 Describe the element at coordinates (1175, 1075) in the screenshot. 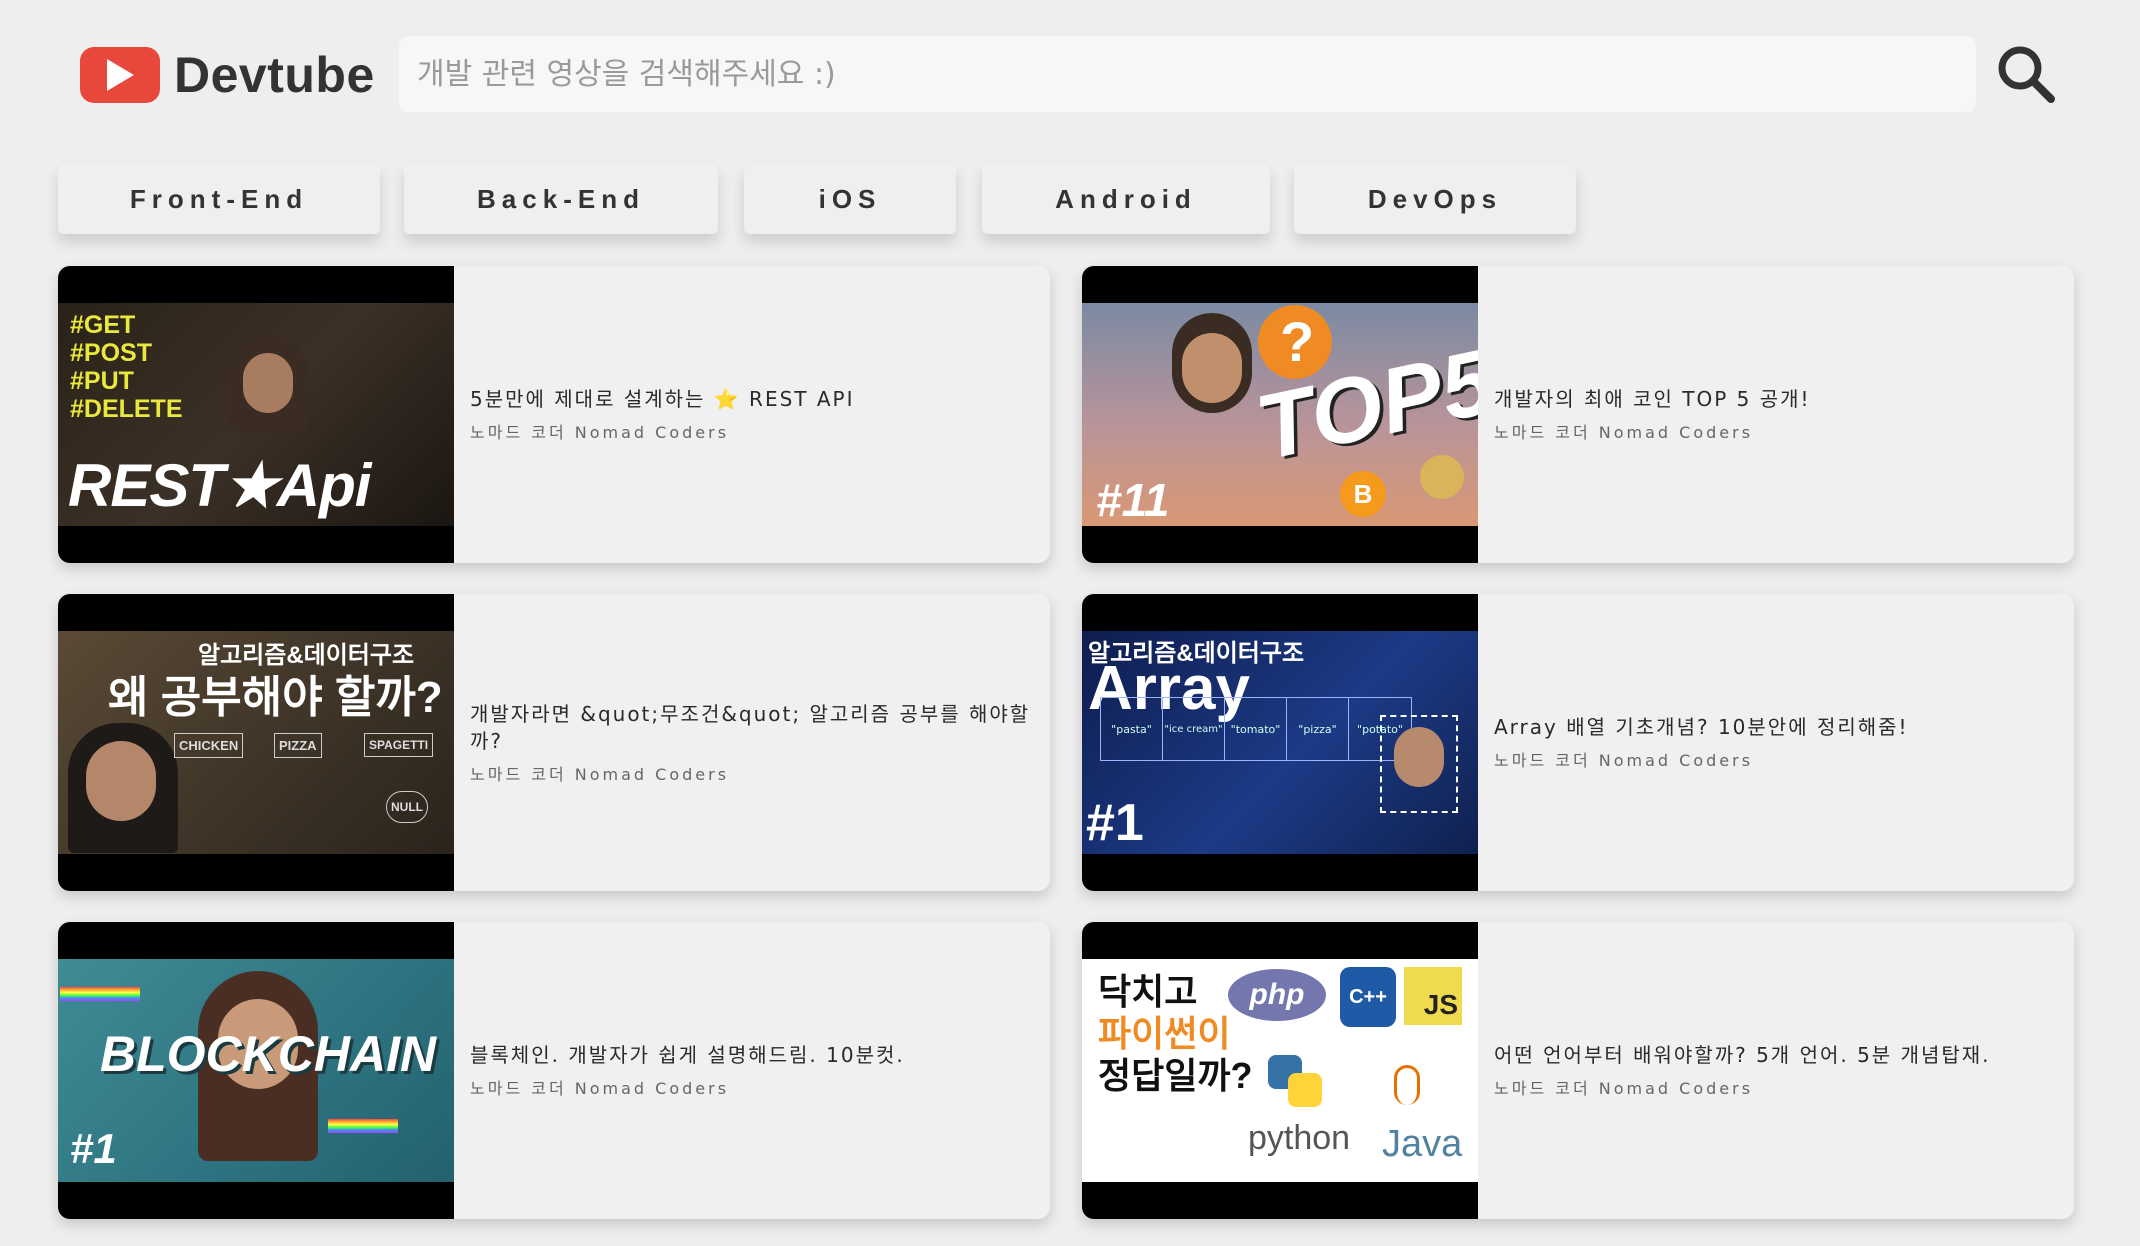

I see `thumb-line: 정답일까?` at that location.